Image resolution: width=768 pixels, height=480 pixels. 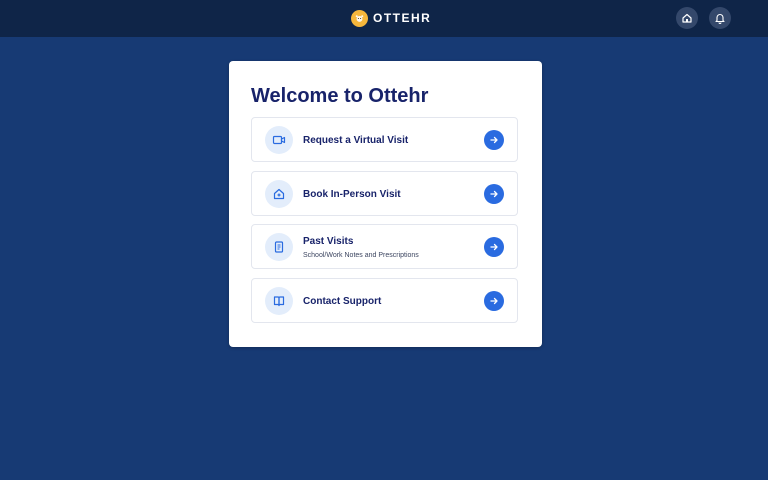 What do you see at coordinates (328, 241) in the screenshot?
I see `option-label: Past Visits` at bounding box center [328, 241].